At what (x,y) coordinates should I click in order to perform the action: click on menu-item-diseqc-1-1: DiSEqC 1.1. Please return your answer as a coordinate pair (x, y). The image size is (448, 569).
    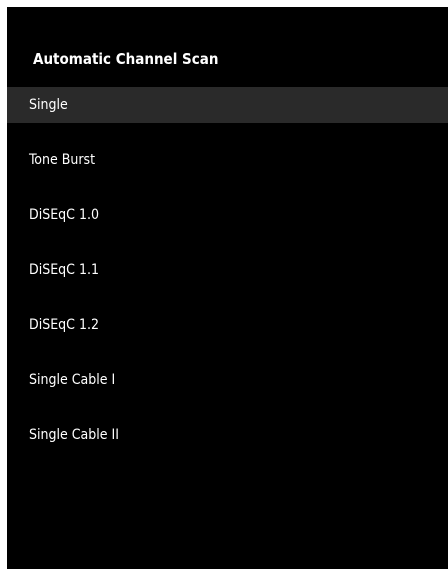
    Looking at the image, I should click on (227, 270).